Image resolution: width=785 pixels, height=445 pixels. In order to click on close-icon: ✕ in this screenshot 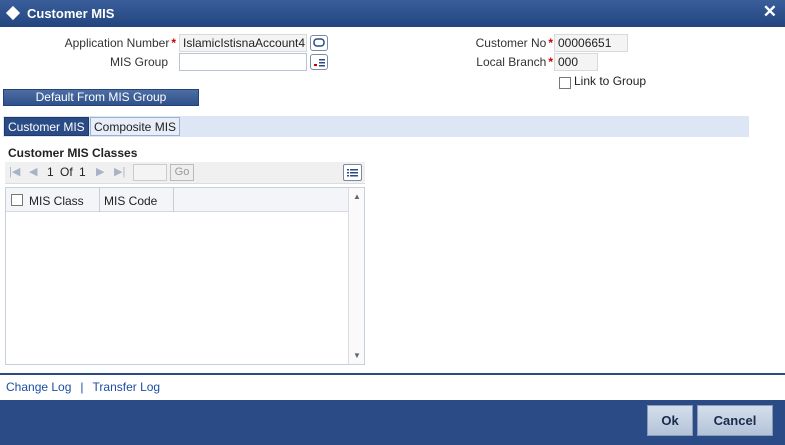, I will do `click(770, 12)`.